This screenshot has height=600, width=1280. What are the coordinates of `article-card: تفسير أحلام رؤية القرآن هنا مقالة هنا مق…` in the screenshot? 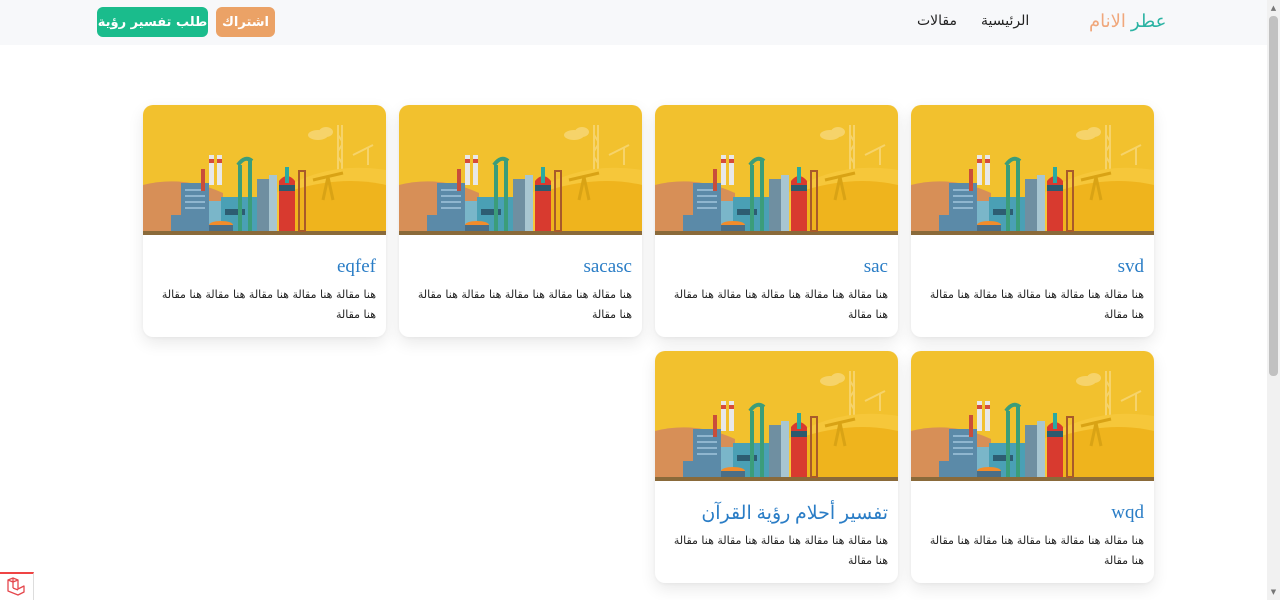 It's located at (776, 467).